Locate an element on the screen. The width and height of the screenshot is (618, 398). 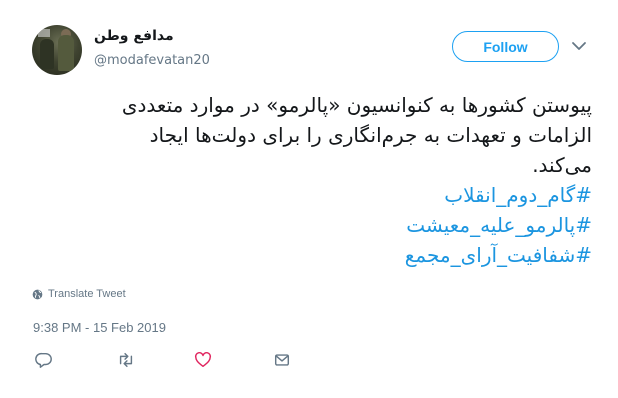
heart-icon is located at coordinates (203, 360).